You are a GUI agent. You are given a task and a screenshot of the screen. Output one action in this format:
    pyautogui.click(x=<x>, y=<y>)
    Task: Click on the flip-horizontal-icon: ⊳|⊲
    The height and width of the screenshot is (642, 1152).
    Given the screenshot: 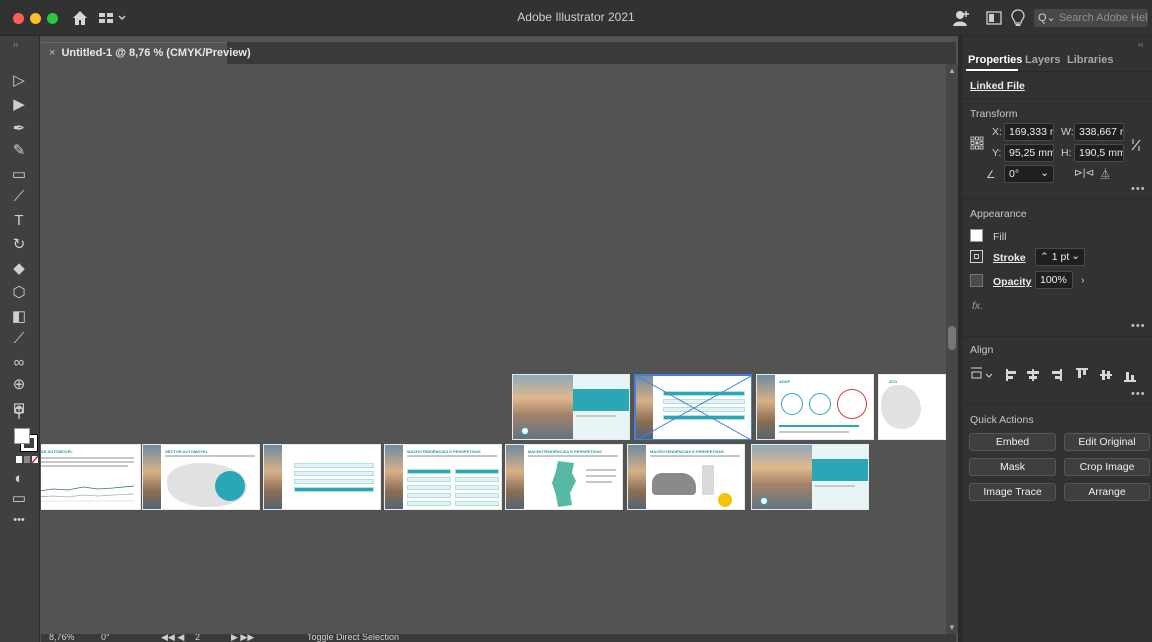 What is the action you would take?
    pyautogui.click(x=1084, y=173)
    